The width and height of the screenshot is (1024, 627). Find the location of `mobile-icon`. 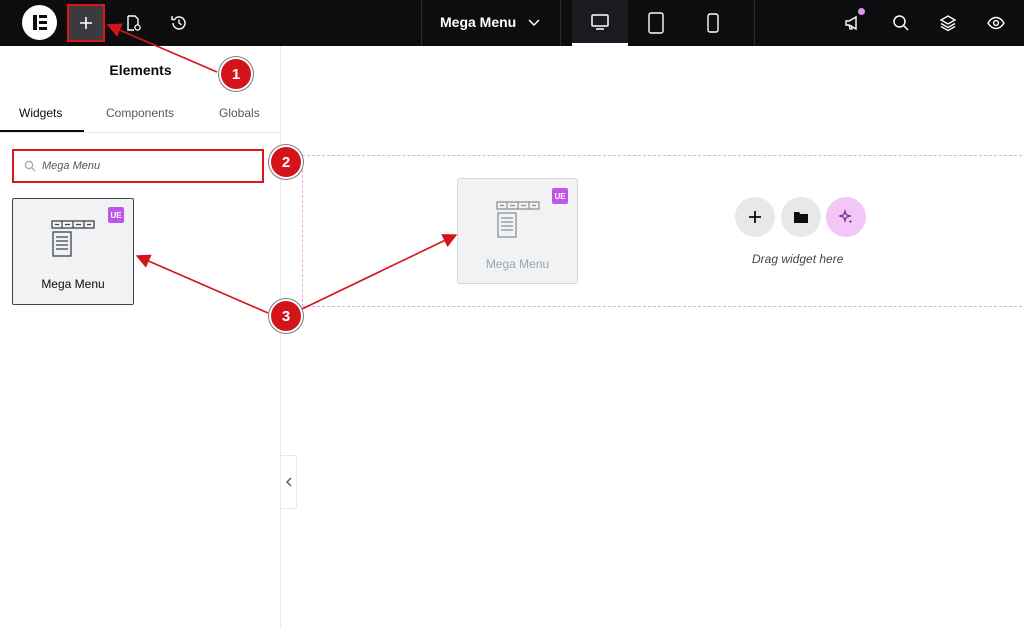

mobile-icon is located at coordinates (713, 23).